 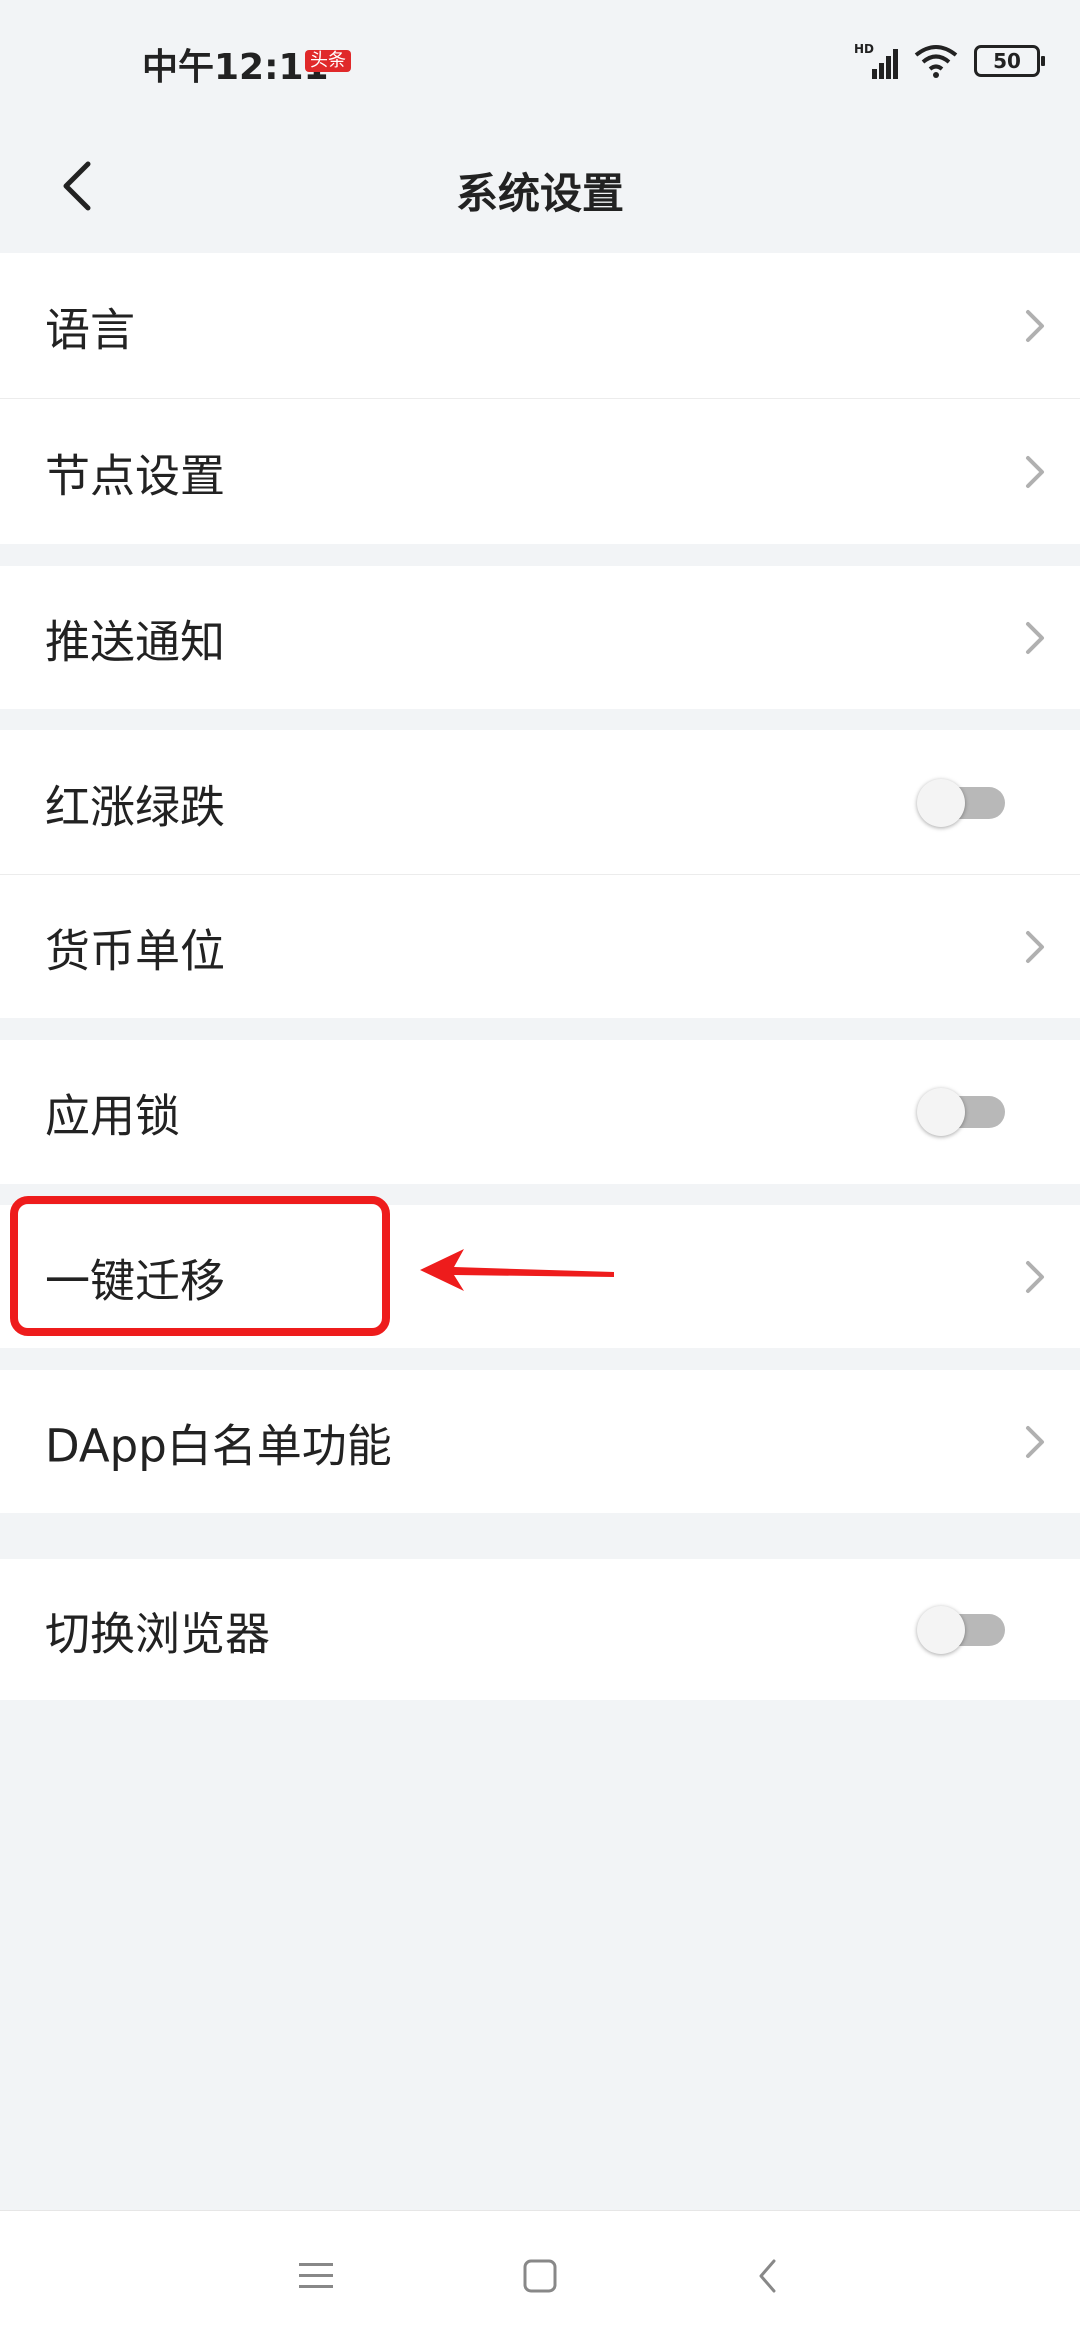 I want to click on setting-row-red-up-green-down: 红涨绿跌, so click(x=540, y=802).